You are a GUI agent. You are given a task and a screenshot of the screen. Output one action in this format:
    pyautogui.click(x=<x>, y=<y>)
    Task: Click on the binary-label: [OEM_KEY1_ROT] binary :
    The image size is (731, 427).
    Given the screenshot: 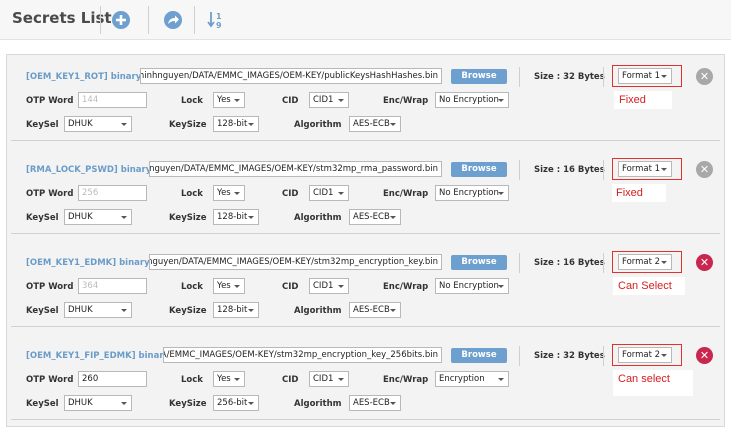 What is the action you would take?
    pyautogui.click(x=87, y=77)
    